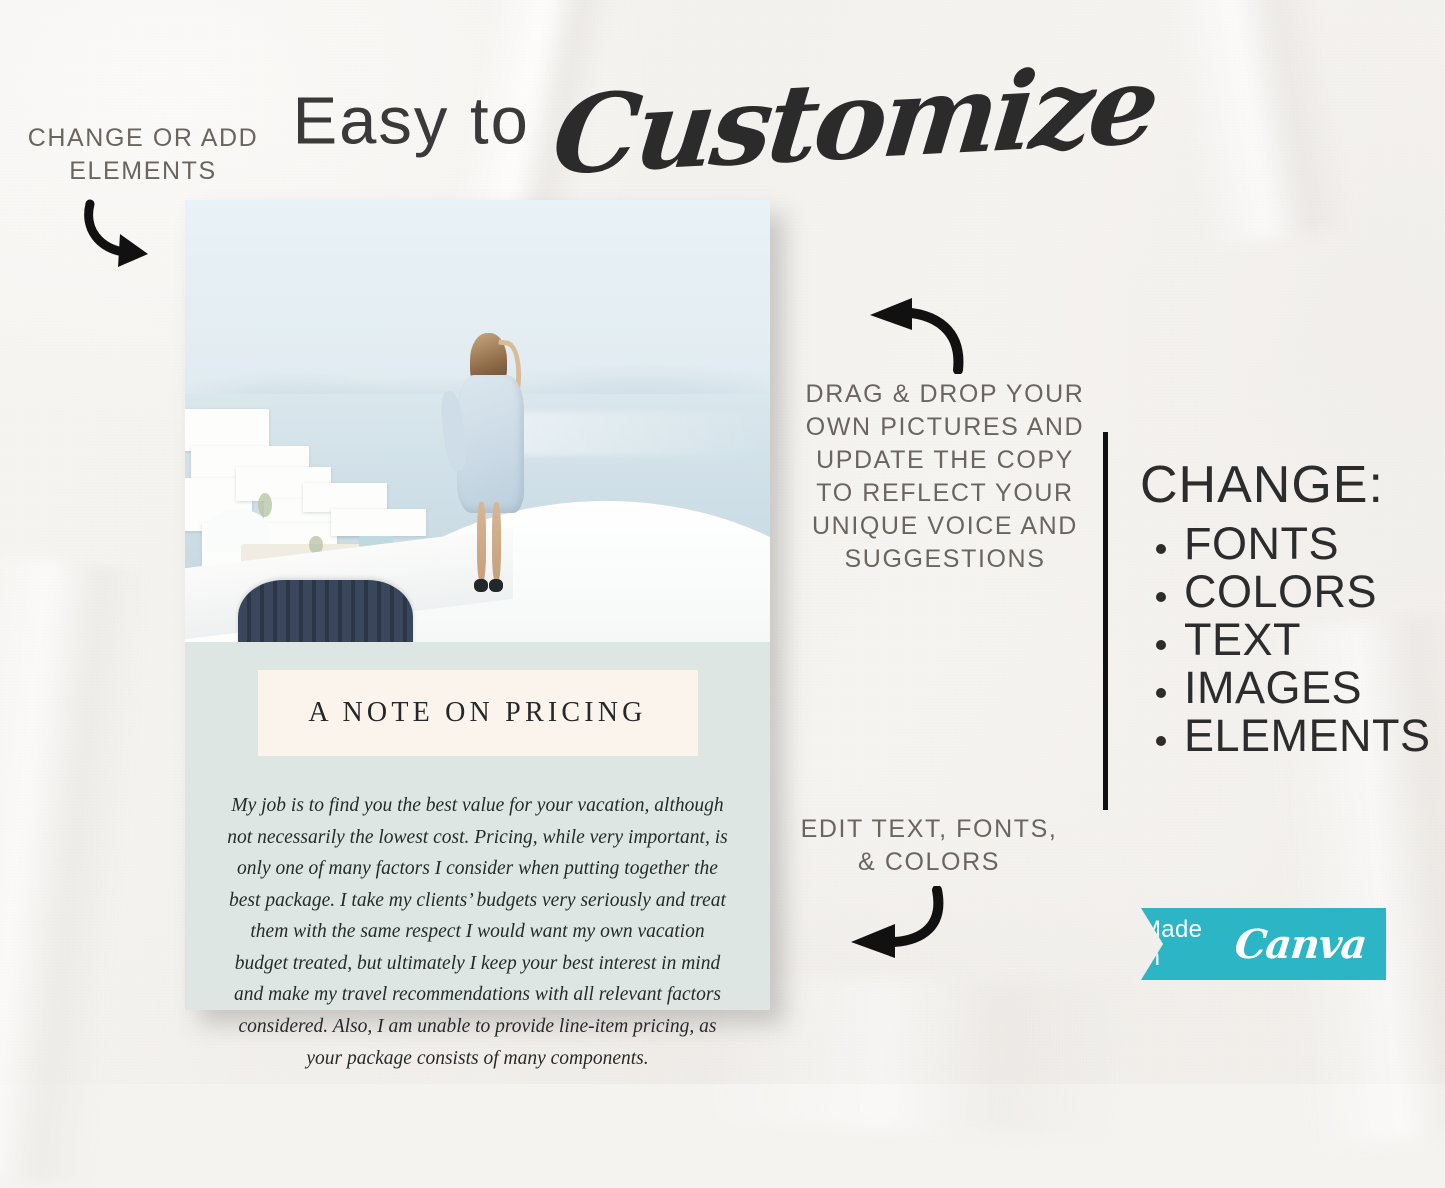 The width and height of the screenshot is (1445, 1188). Describe the element at coordinates (325, 611) in the screenshot. I see `photo-railing` at that location.